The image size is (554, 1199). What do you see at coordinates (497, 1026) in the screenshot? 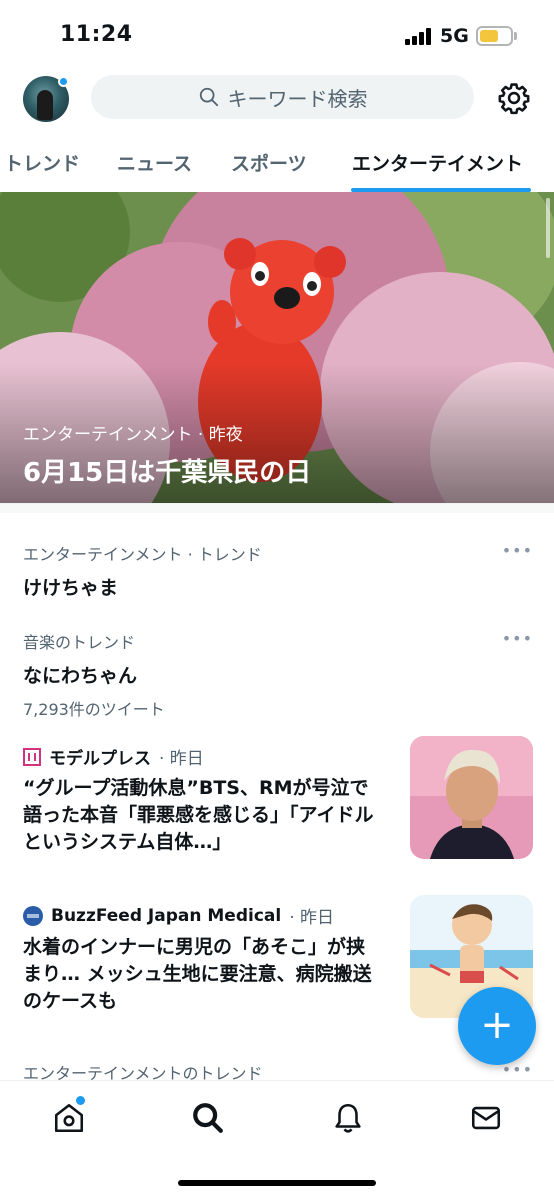
I see `compose-button: +` at bounding box center [497, 1026].